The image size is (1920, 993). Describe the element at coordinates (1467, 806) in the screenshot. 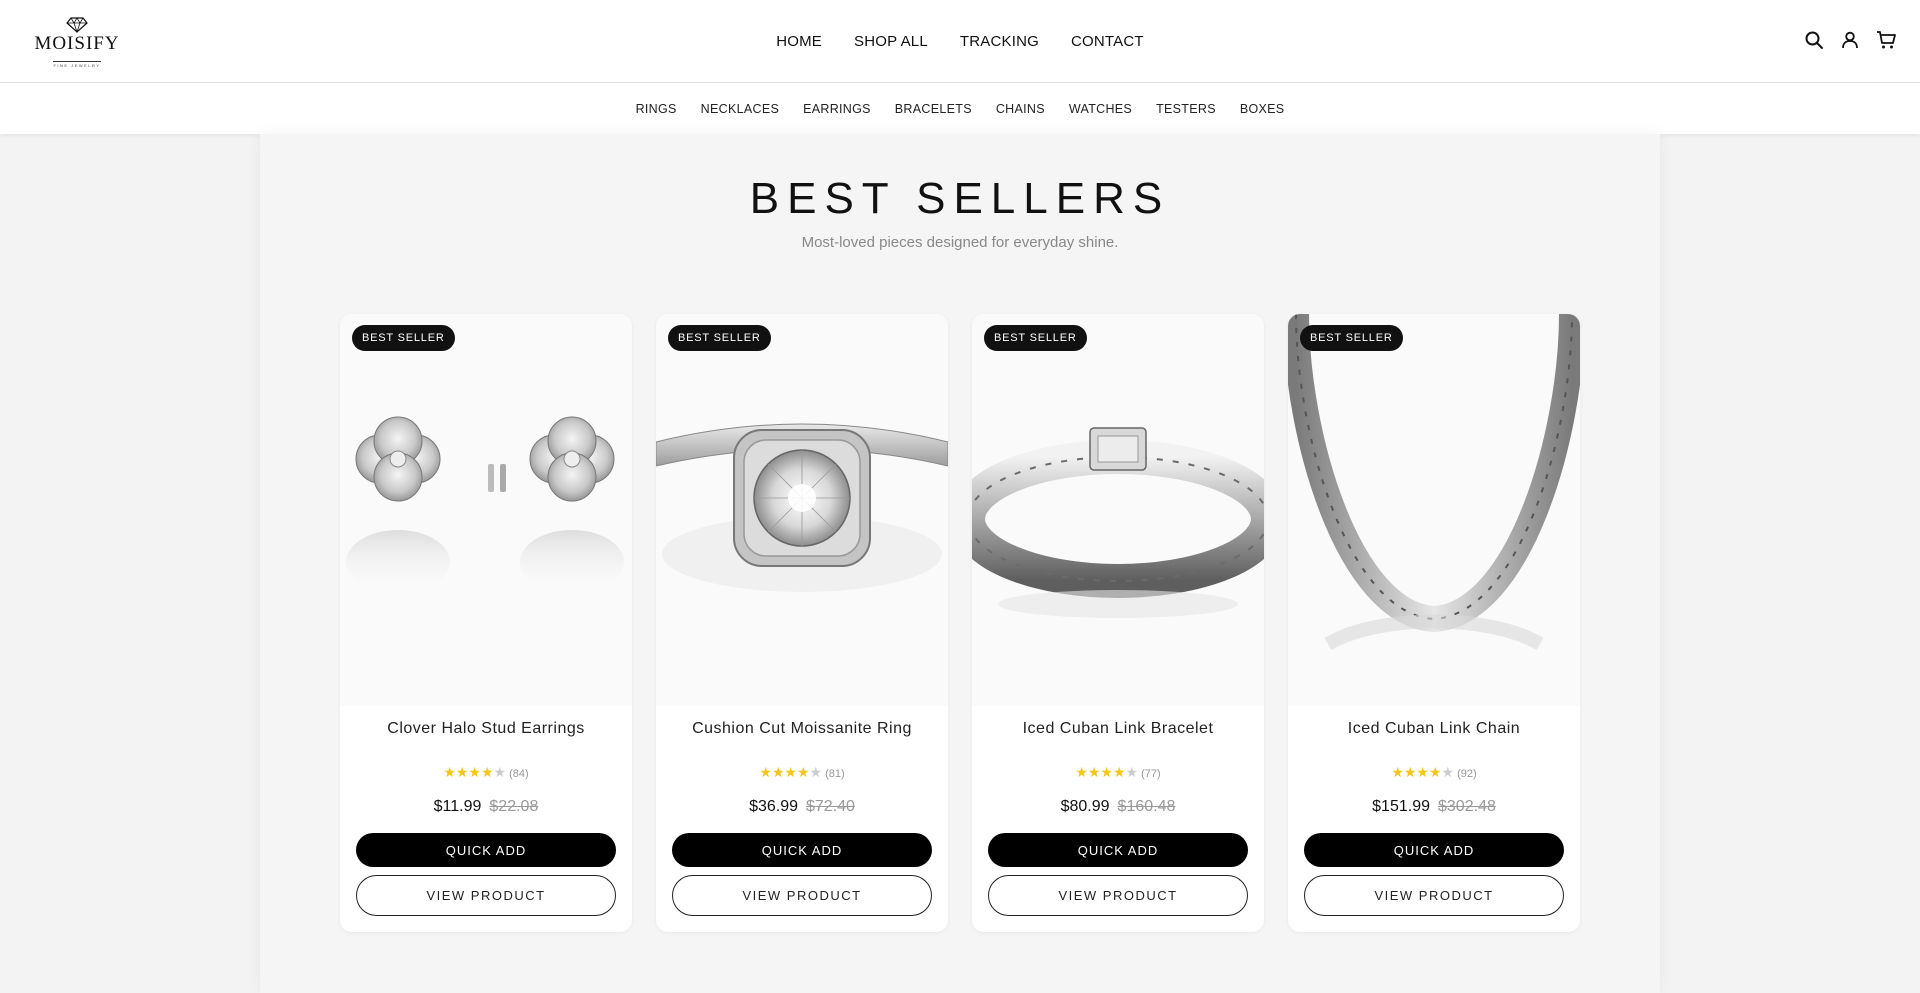

I see `compare-price: $302.48` at that location.